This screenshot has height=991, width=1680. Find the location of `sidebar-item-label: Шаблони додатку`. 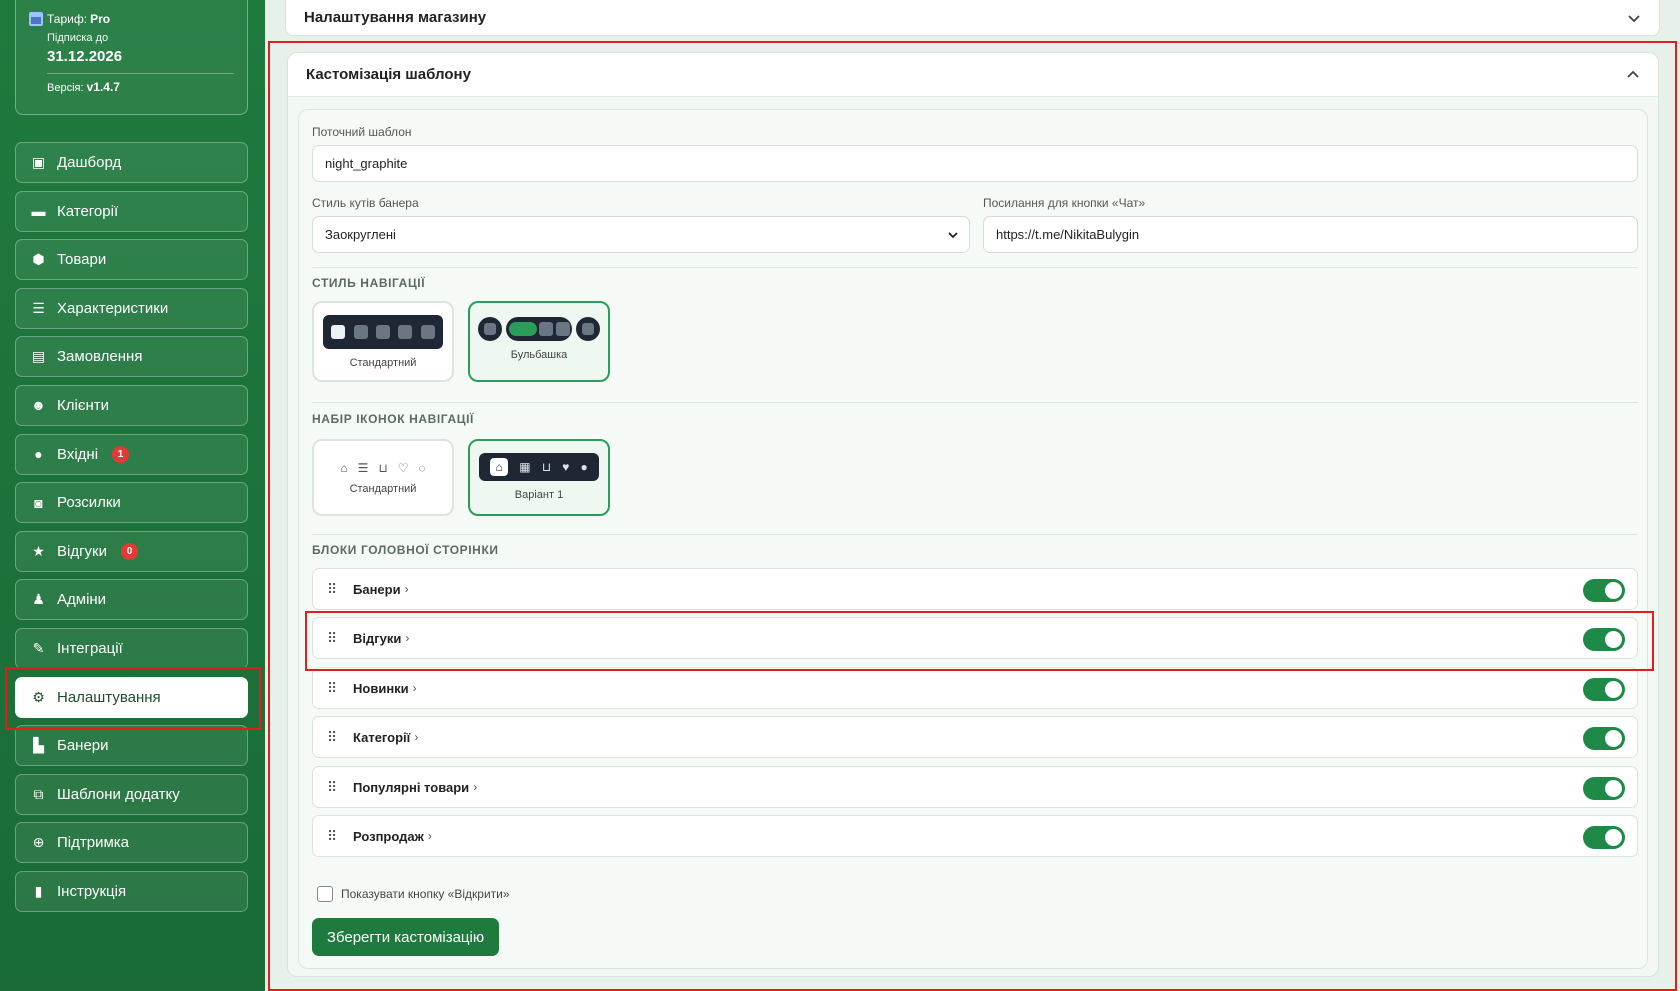

sidebar-item-label: Шаблони додатку is located at coordinates (118, 794).